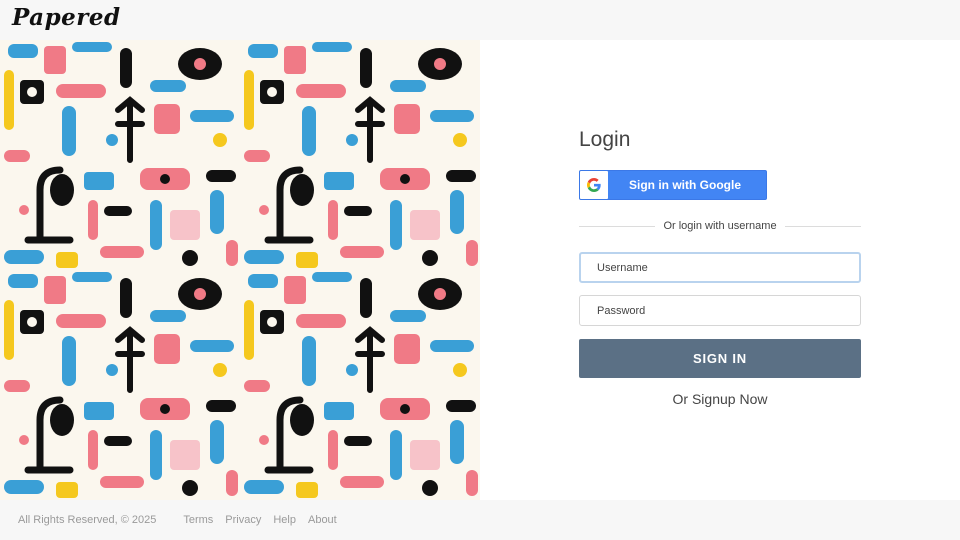 The width and height of the screenshot is (960, 540). Describe the element at coordinates (617, 226) in the screenshot. I see `divider-line-left` at that location.